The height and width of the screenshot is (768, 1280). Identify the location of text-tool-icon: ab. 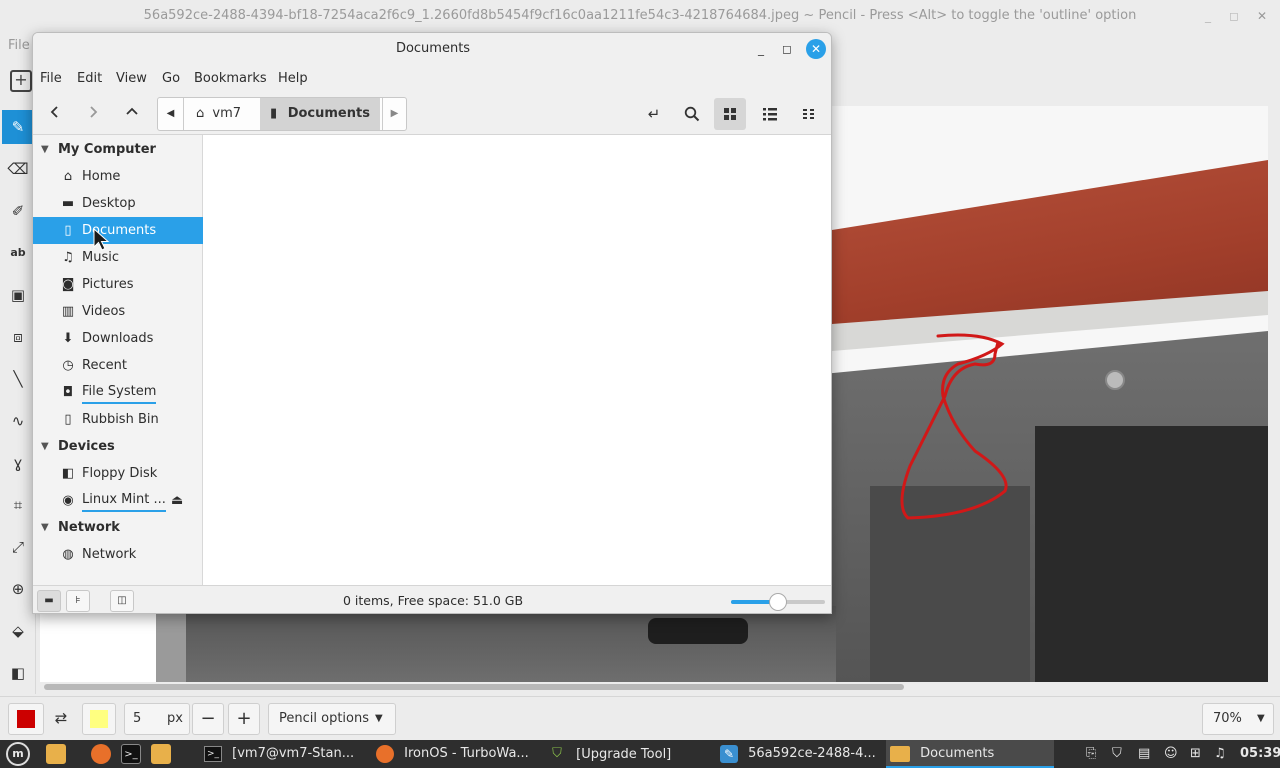
(18, 253).